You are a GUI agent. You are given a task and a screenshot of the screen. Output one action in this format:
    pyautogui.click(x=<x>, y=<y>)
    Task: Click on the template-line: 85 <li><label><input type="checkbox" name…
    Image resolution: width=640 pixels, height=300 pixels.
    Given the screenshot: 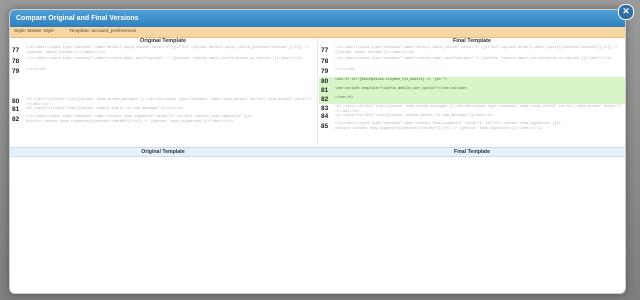 What is the action you would take?
    pyautogui.click(x=472, y=126)
    